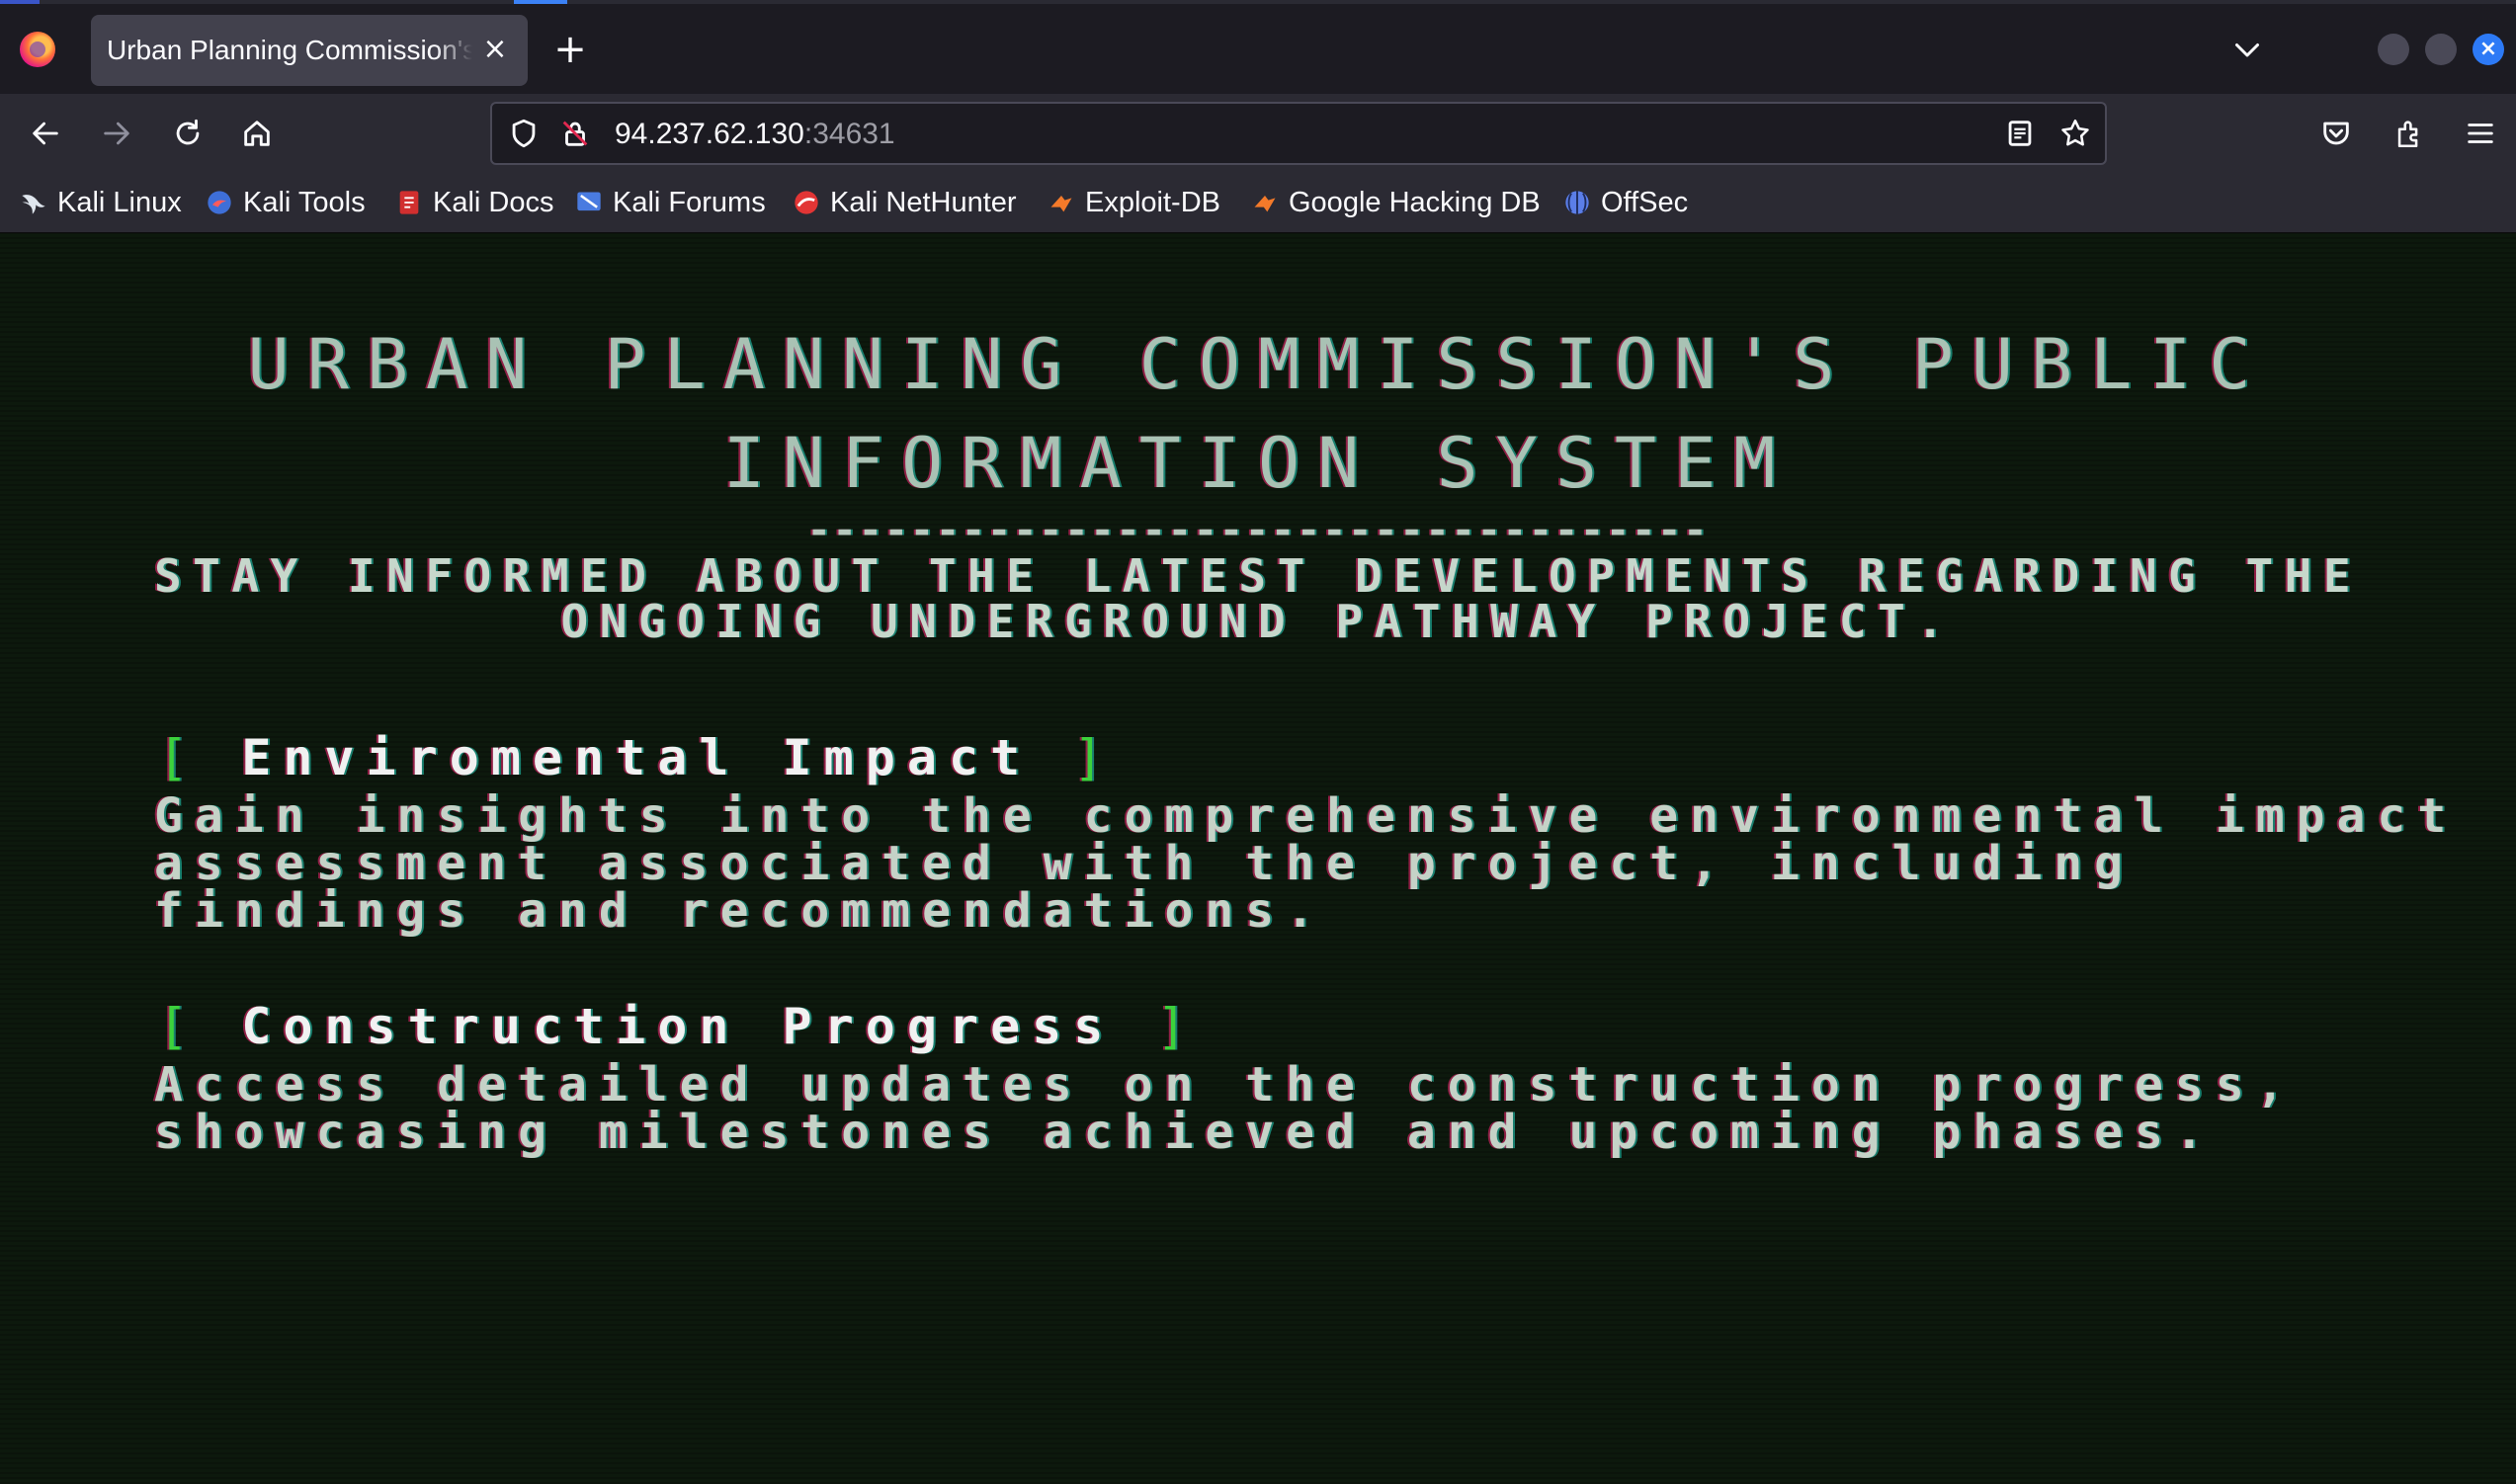  What do you see at coordinates (2020, 133) in the screenshot?
I see `reader-view-icon` at bounding box center [2020, 133].